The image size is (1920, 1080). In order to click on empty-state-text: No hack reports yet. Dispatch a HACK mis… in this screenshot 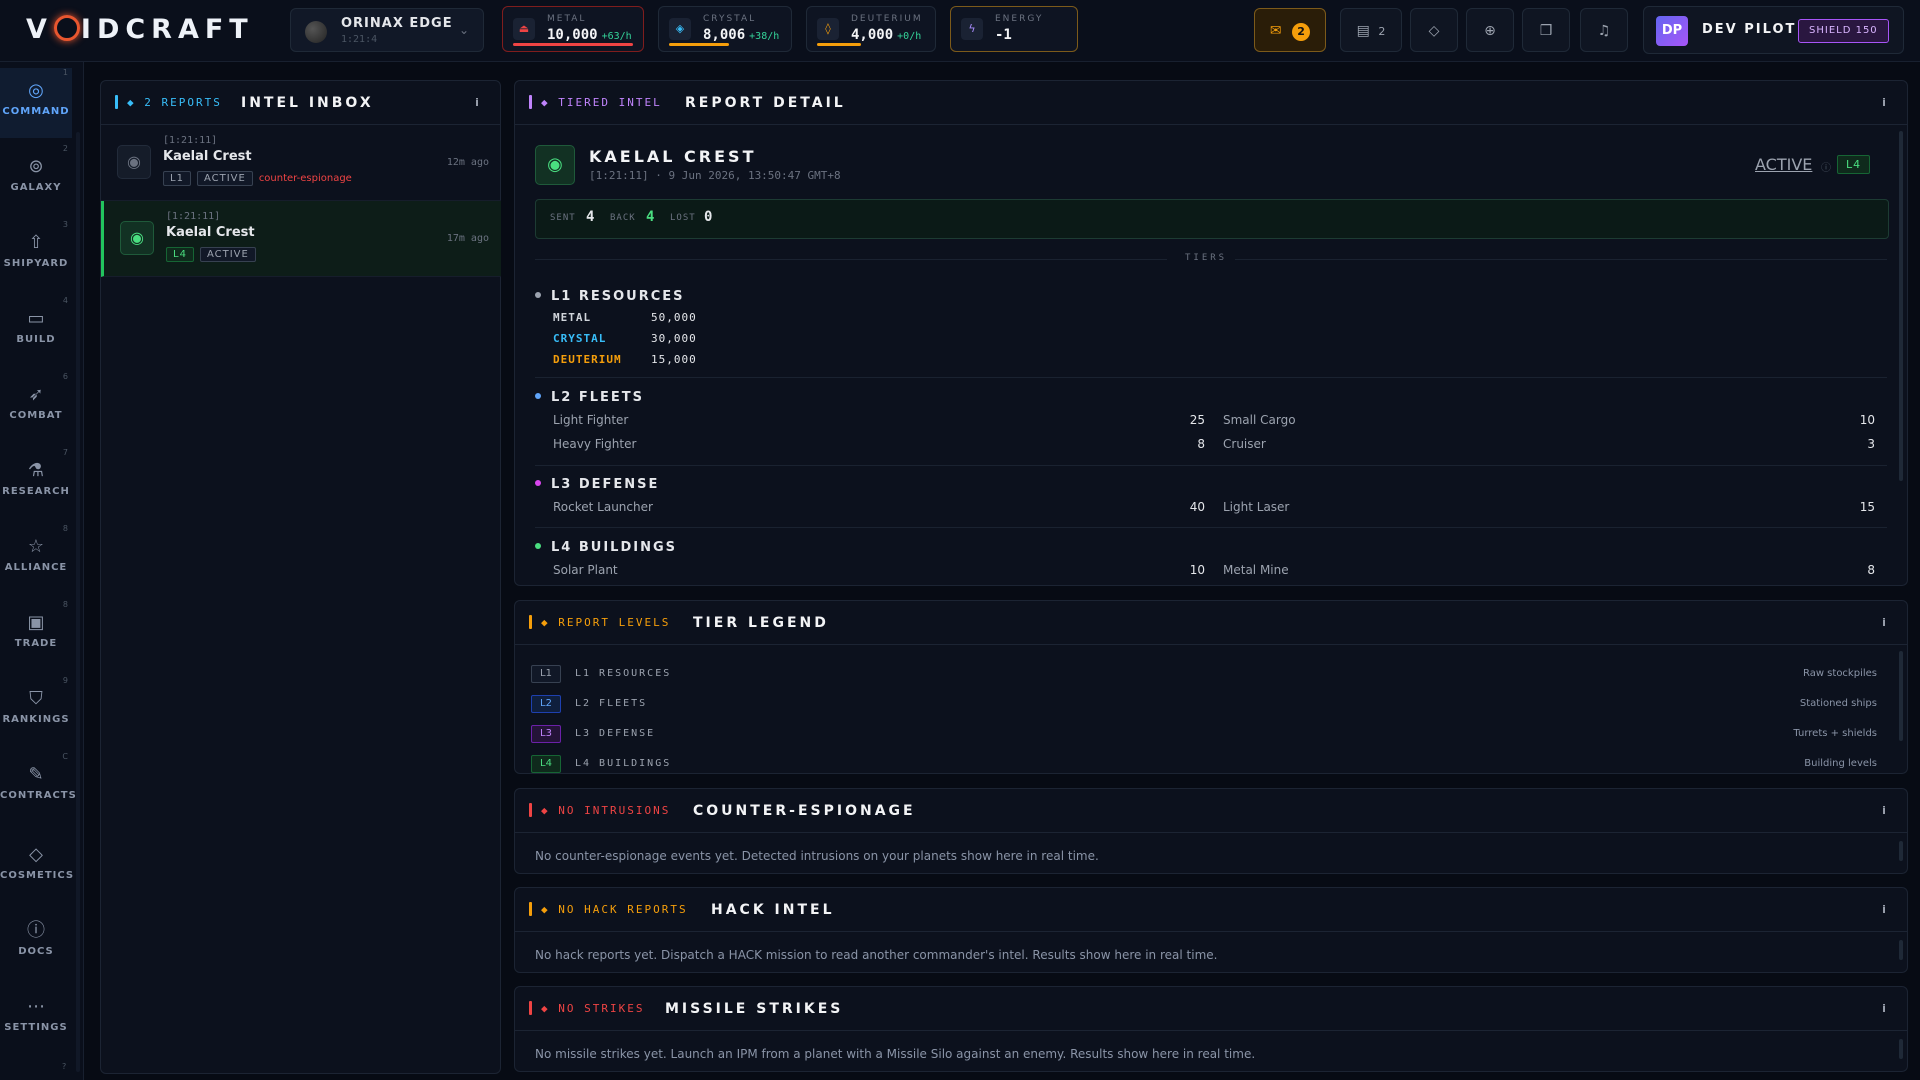, I will do `click(876, 955)`.